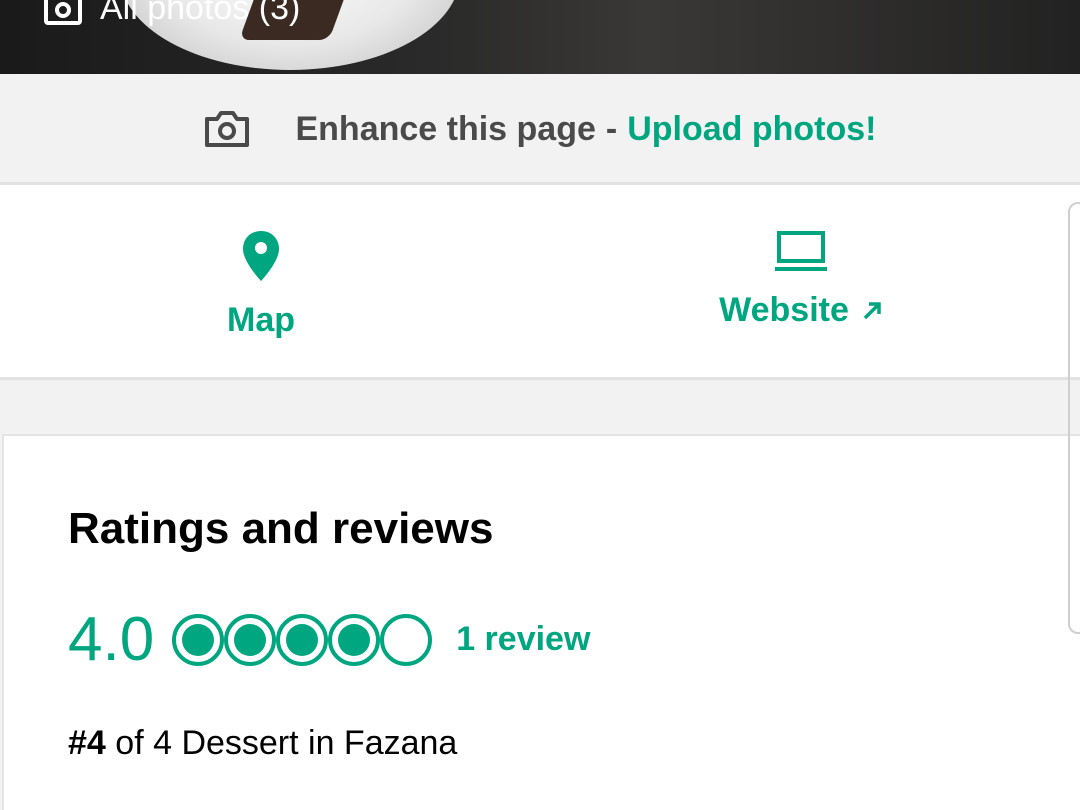 The image size is (1080, 810). What do you see at coordinates (261, 284) in the screenshot?
I see `map-button: Map` at bounding box center [261, 284].